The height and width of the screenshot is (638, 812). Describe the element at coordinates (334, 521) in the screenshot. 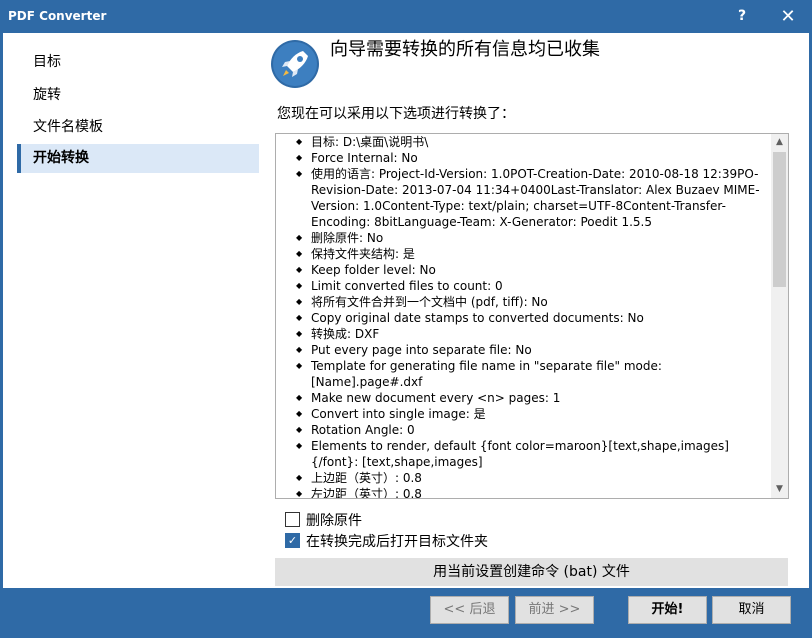

I see `delete-originals-label: 删除原件` at that location.